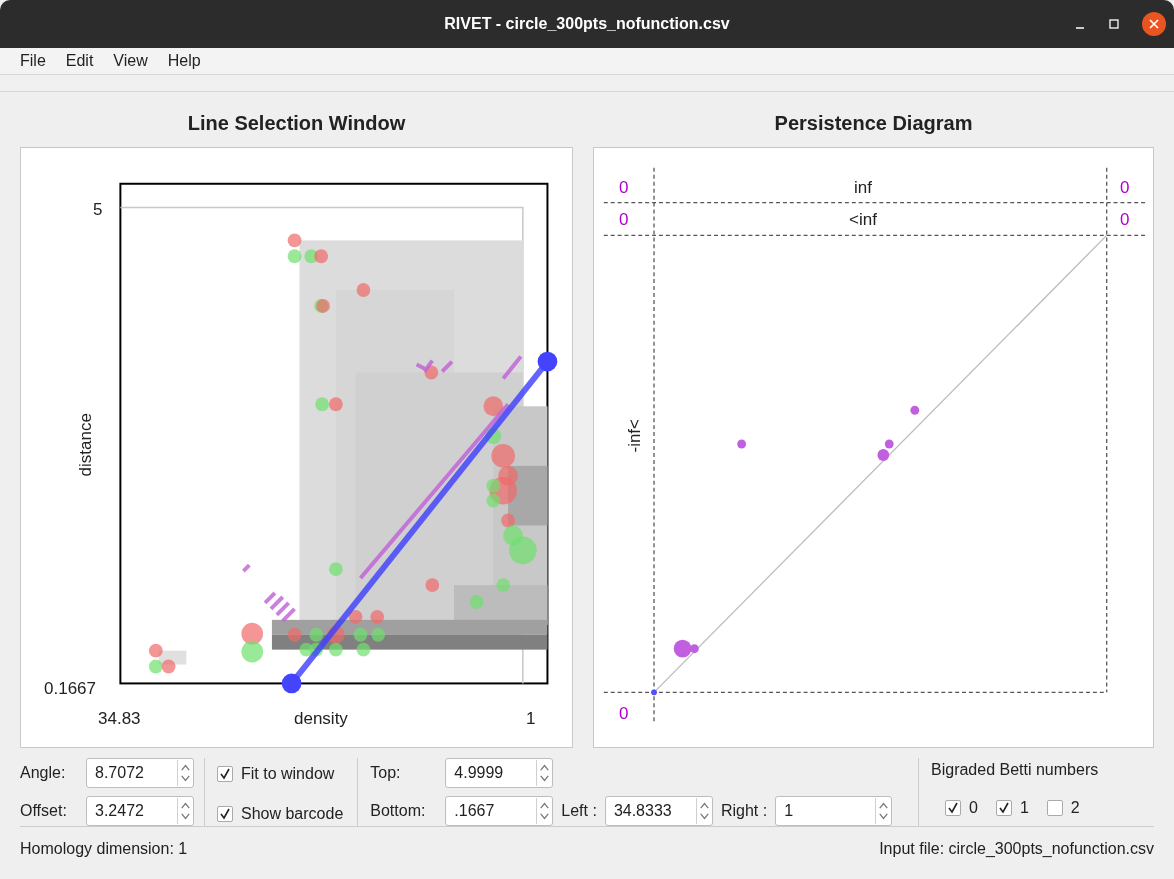 The image size is (1174, 879). Describe the element at coordinates (1016, 848) in the screenshot. I see `status-text: Input file: circle_300pts_nofunction.csv` at that location.